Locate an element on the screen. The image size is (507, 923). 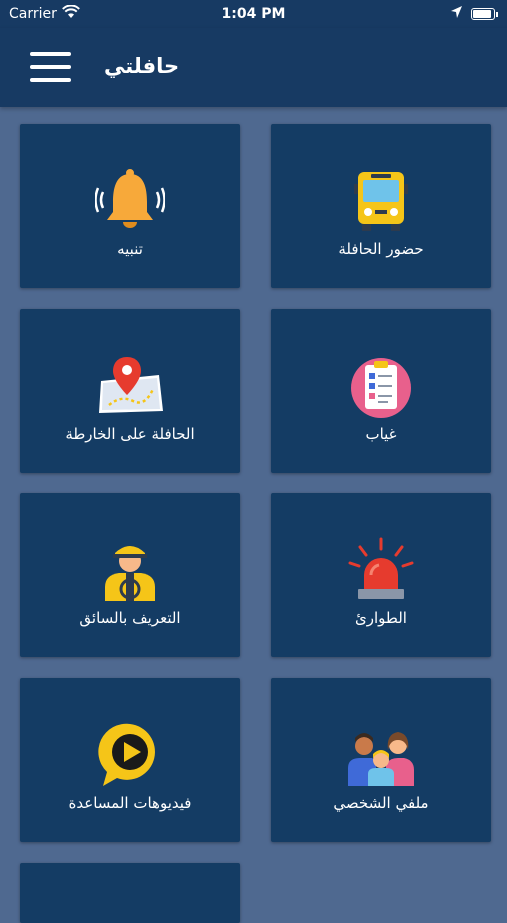
tile-label: غياب is located at coordinates (381, 434).